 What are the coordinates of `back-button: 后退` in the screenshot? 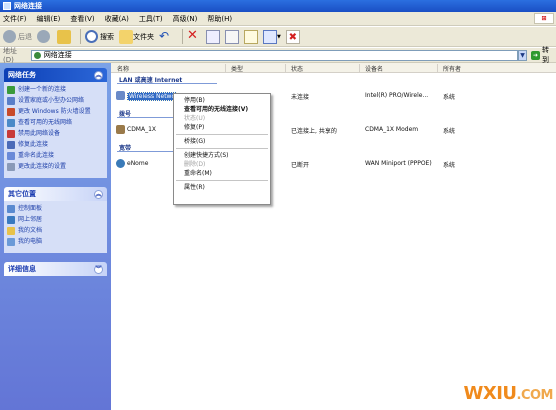 It's located at (17, 36).